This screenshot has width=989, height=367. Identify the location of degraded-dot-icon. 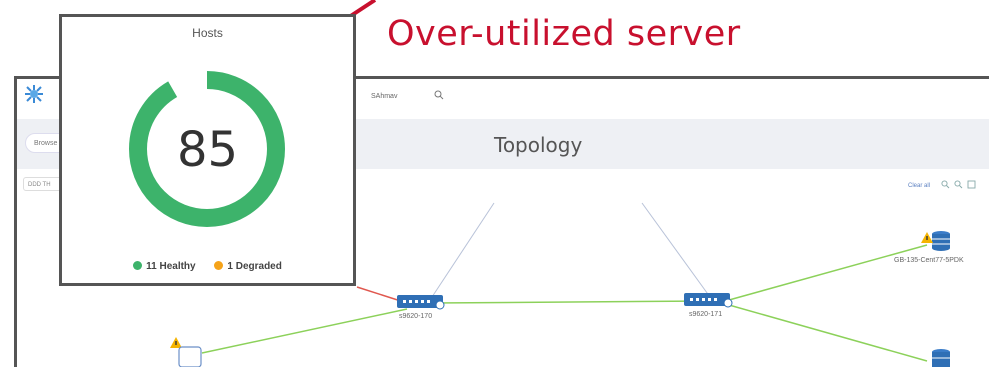
(219, 265).